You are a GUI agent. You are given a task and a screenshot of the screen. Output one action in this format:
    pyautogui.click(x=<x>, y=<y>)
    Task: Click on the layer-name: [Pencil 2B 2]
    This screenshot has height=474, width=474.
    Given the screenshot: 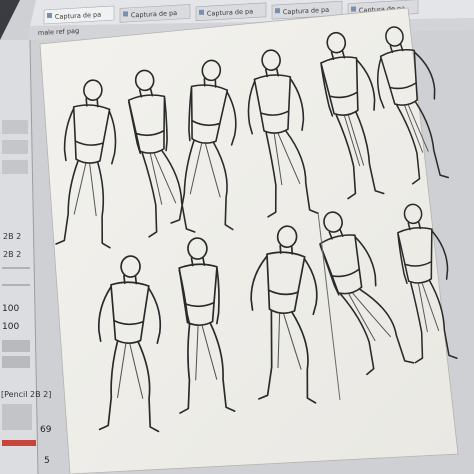 What is the action you would take?
    pyautogui.click(x=26, y=394)
    